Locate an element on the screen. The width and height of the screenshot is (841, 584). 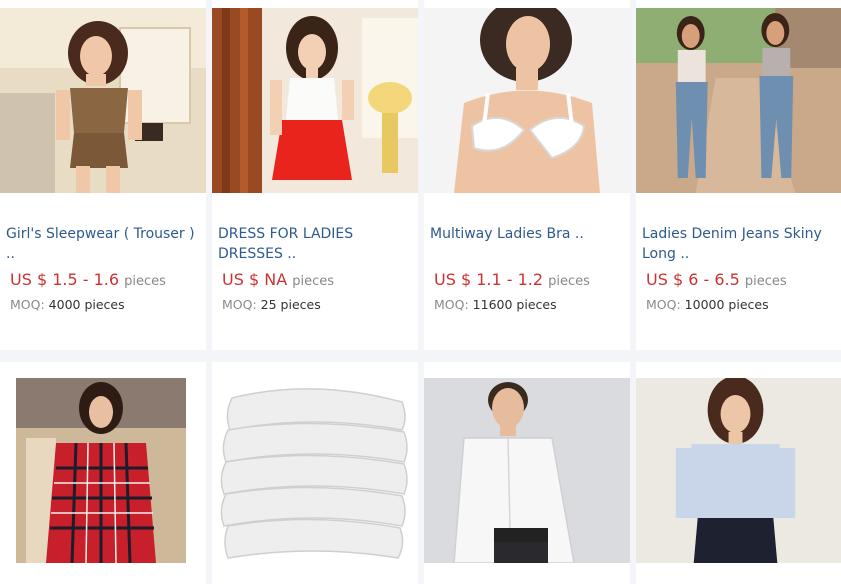
price-value: US $ NA is located at coordinates (255, 279).